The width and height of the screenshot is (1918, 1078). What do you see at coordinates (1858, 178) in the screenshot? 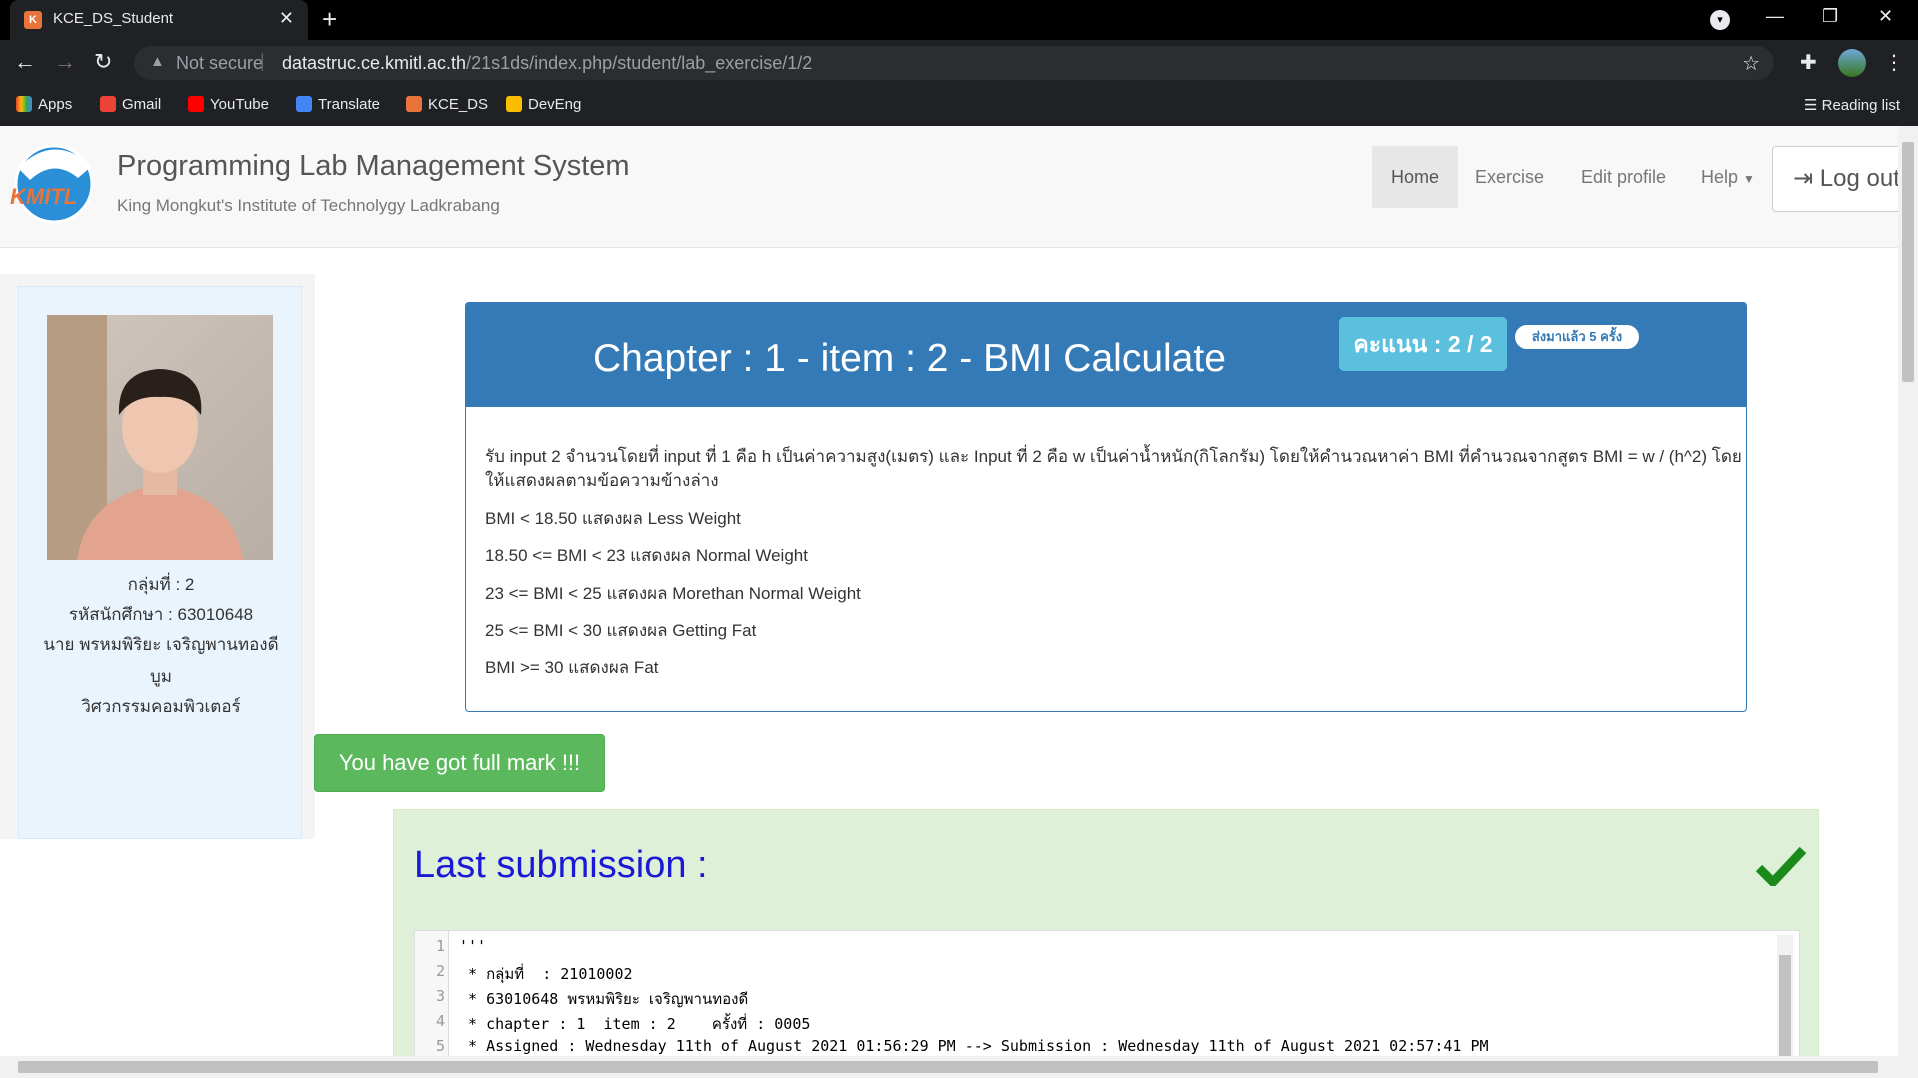
I see `logout-label: Log out` at bounding box center [1858, 178].